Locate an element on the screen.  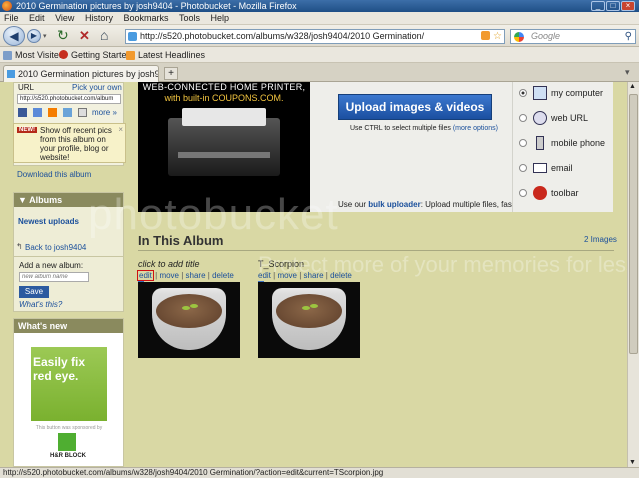
history-dropdown-icon: ▾ is located at coordinates (45, 36).